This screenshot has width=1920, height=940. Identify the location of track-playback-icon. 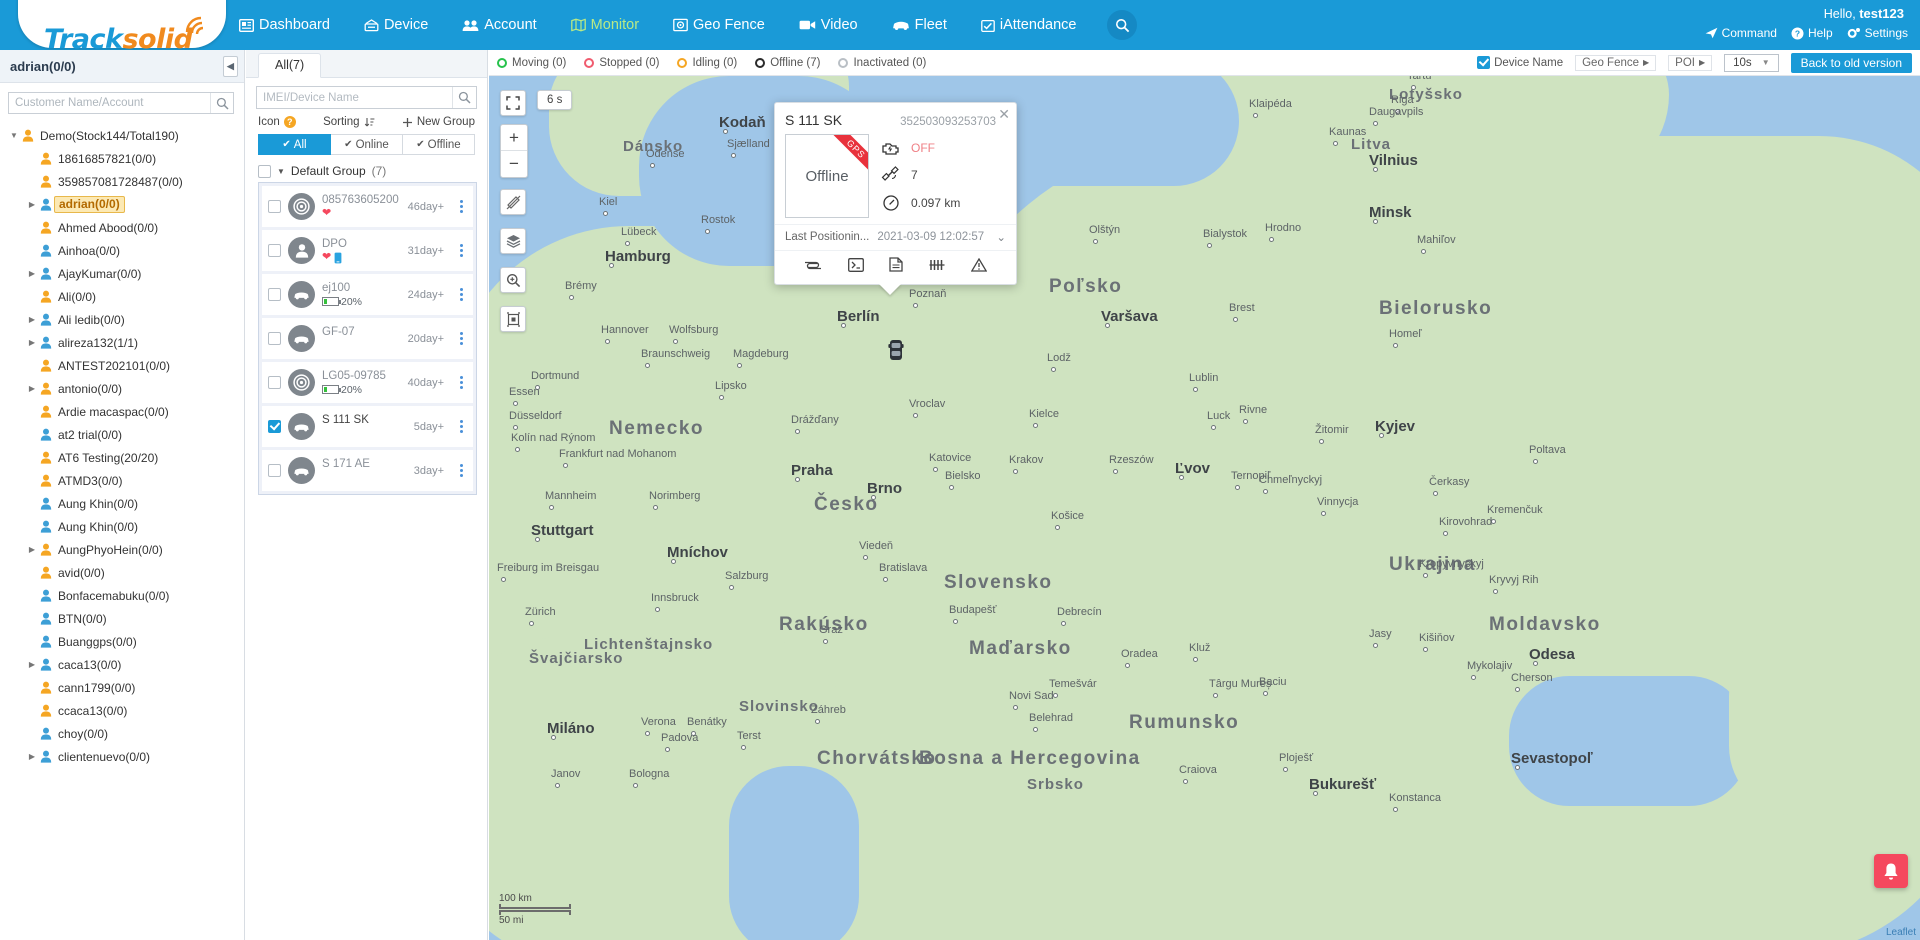
(813, 266).